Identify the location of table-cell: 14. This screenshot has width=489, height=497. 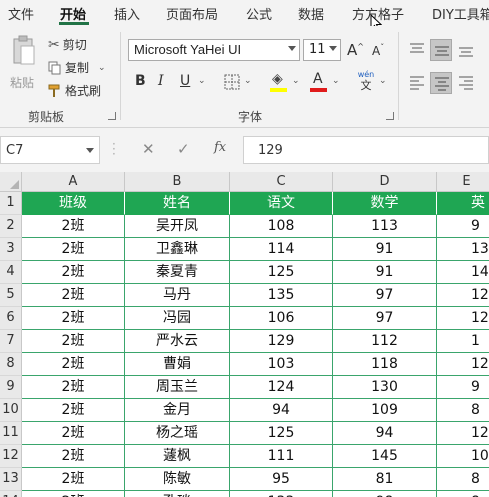
(463, 272).